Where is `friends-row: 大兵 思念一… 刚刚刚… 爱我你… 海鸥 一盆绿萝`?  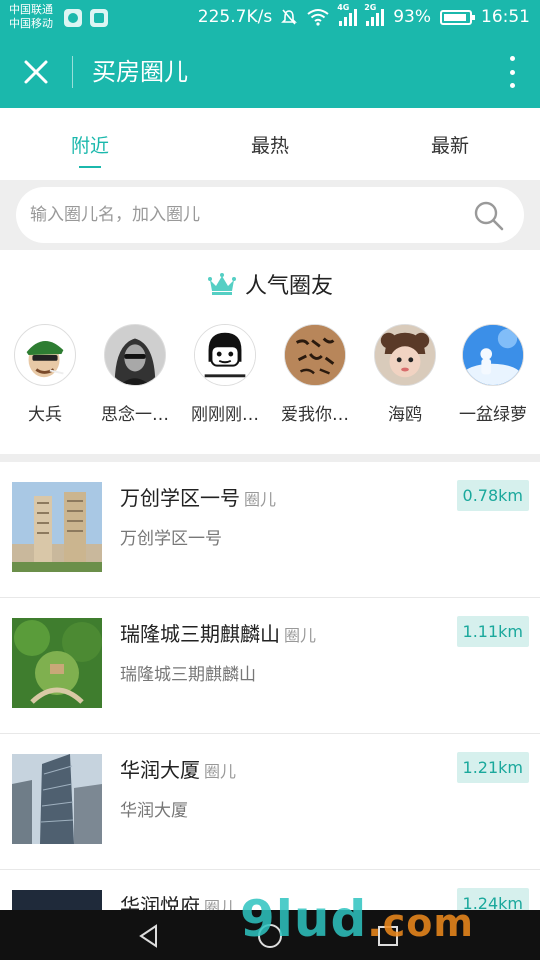 friends-row: 大兵 思念一… 刚刚刚… 爱我你… 海鸥 一盆绿萝 is located at coordinates (270, 379).